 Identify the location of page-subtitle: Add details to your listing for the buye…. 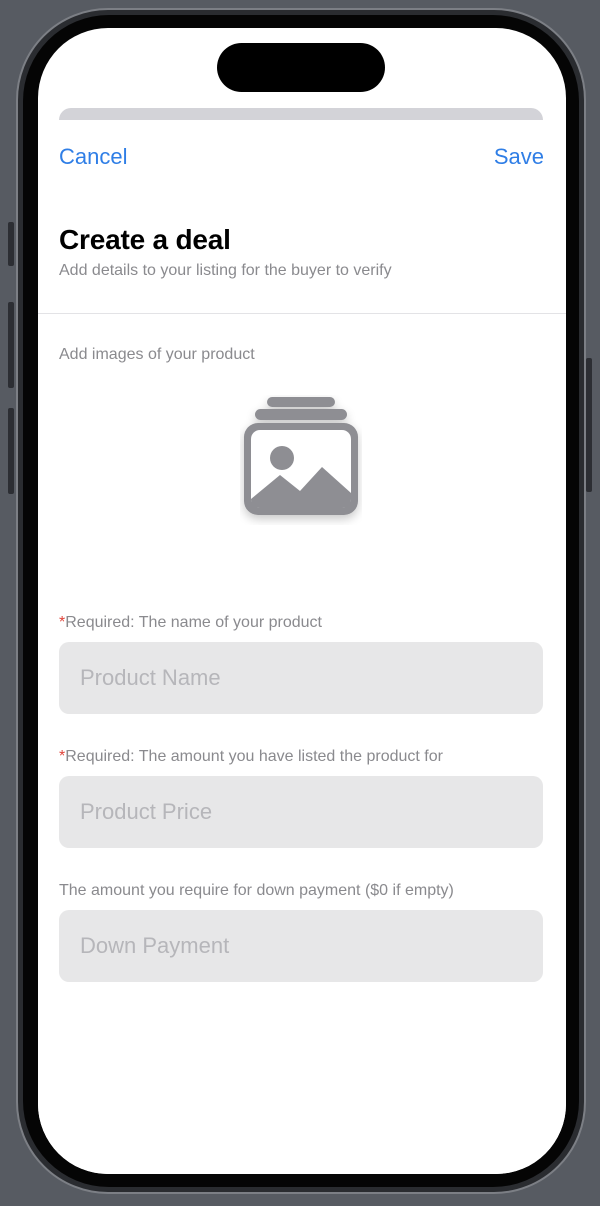
(225, 270).